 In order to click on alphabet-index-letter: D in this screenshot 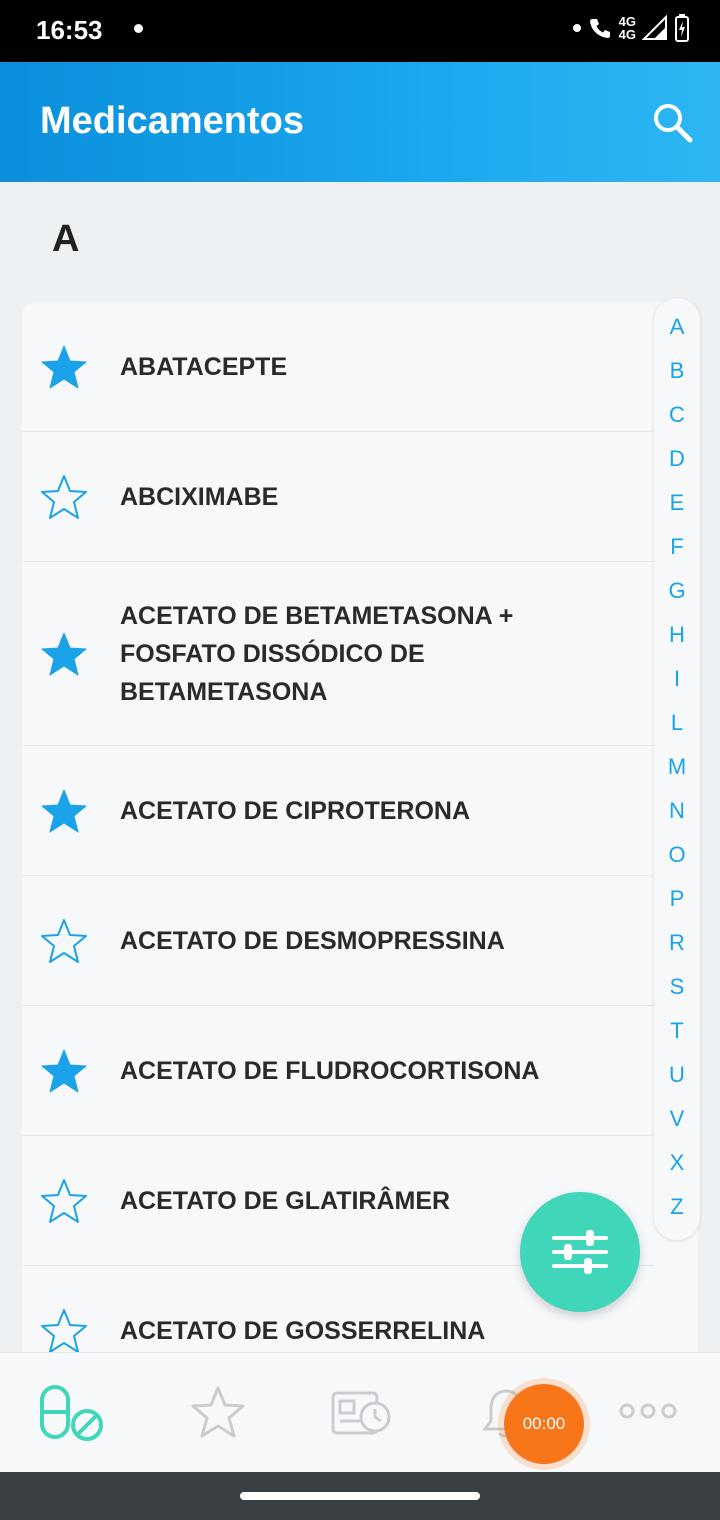, I will do `click(677, 459)`.